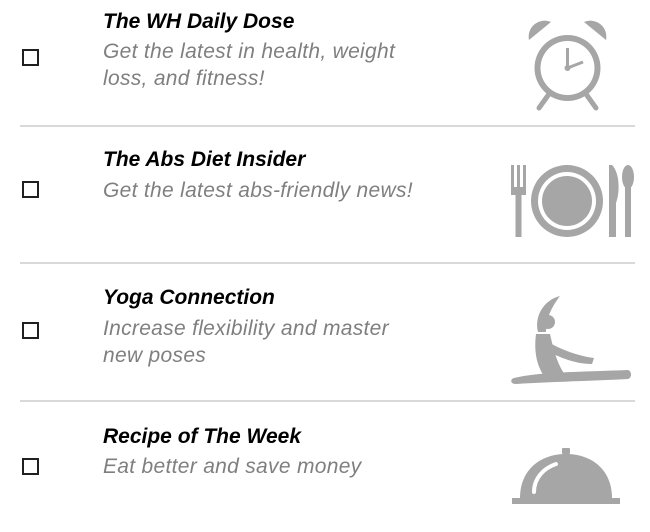  I want to click on alarm-clock-icon, so click(567, 65).